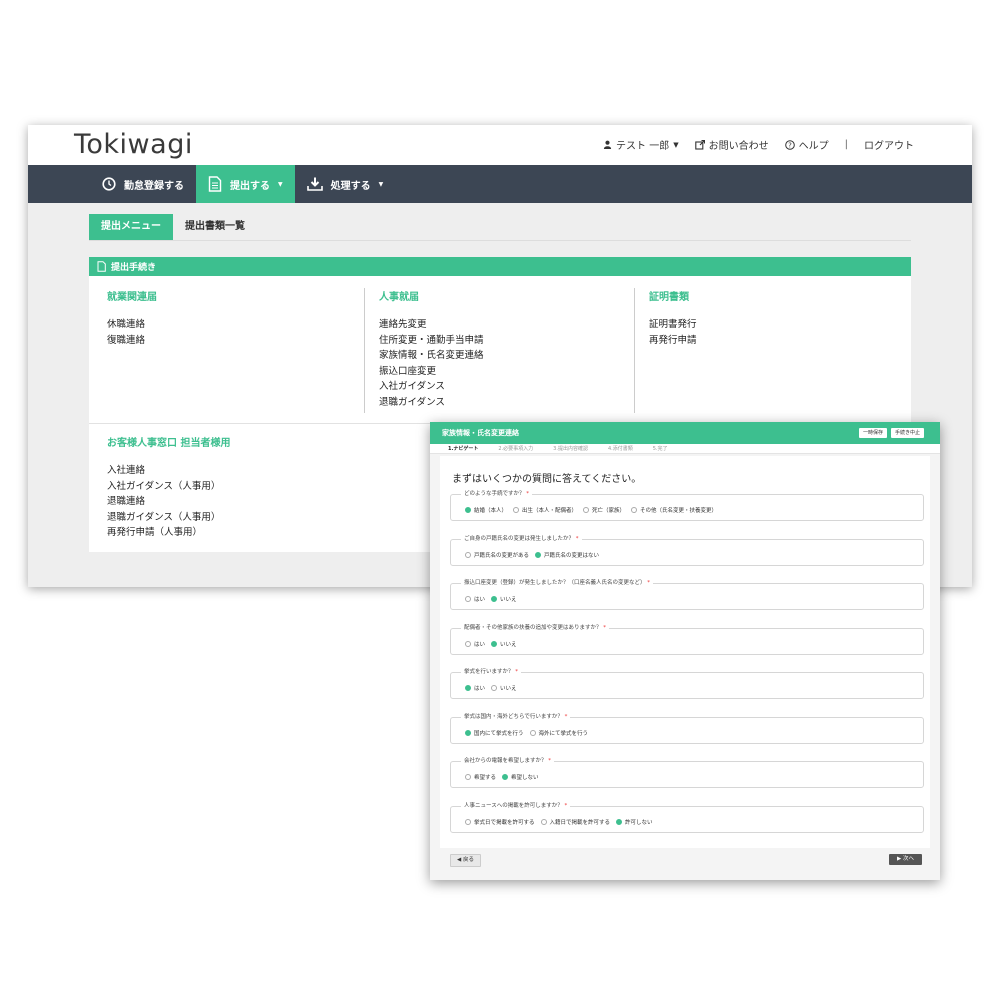  Describe the element at coordinates (431, 356) in the screenshot. I see `menu-link: 家族情報・氏名変更連絡` at that location.